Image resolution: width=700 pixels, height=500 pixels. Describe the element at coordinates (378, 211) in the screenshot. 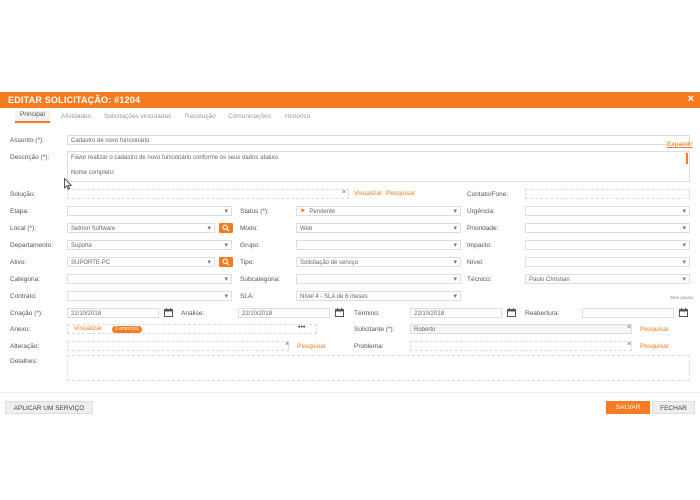

I see `status-select: ⚑ Pendente` at that location.